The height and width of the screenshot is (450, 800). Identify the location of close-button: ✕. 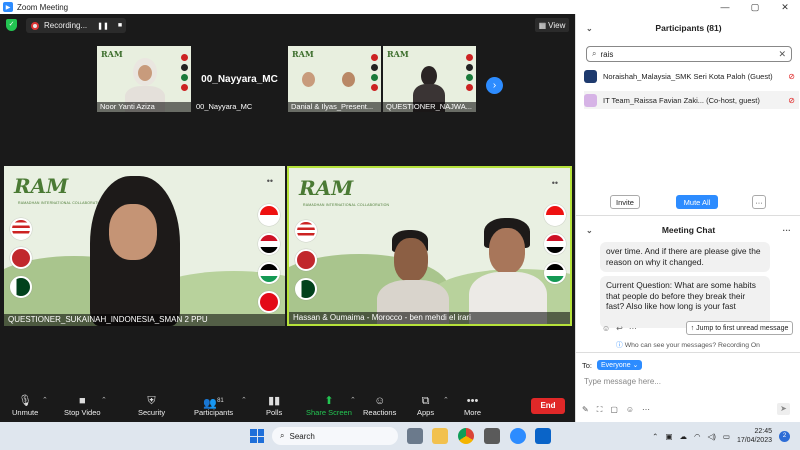
(785, 7).